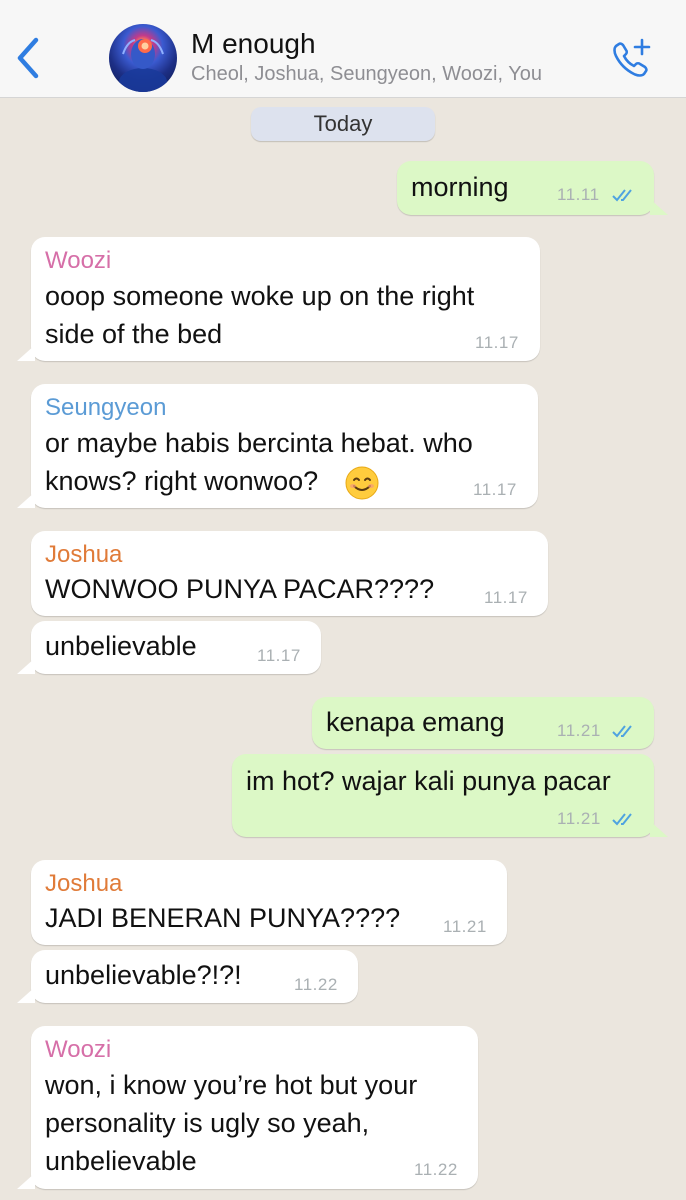 The height and width of the screenshot is (1200, 686). I want to click on smiling-face-emoji-icon, so click(362, 483).